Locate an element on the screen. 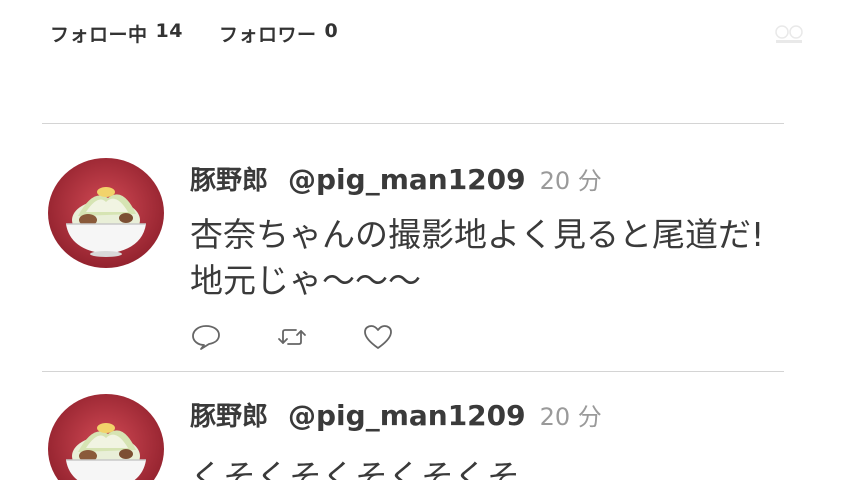 The image size is (854, 480). following-stat: フォロー中 14 is located at coordinates (116, 33).